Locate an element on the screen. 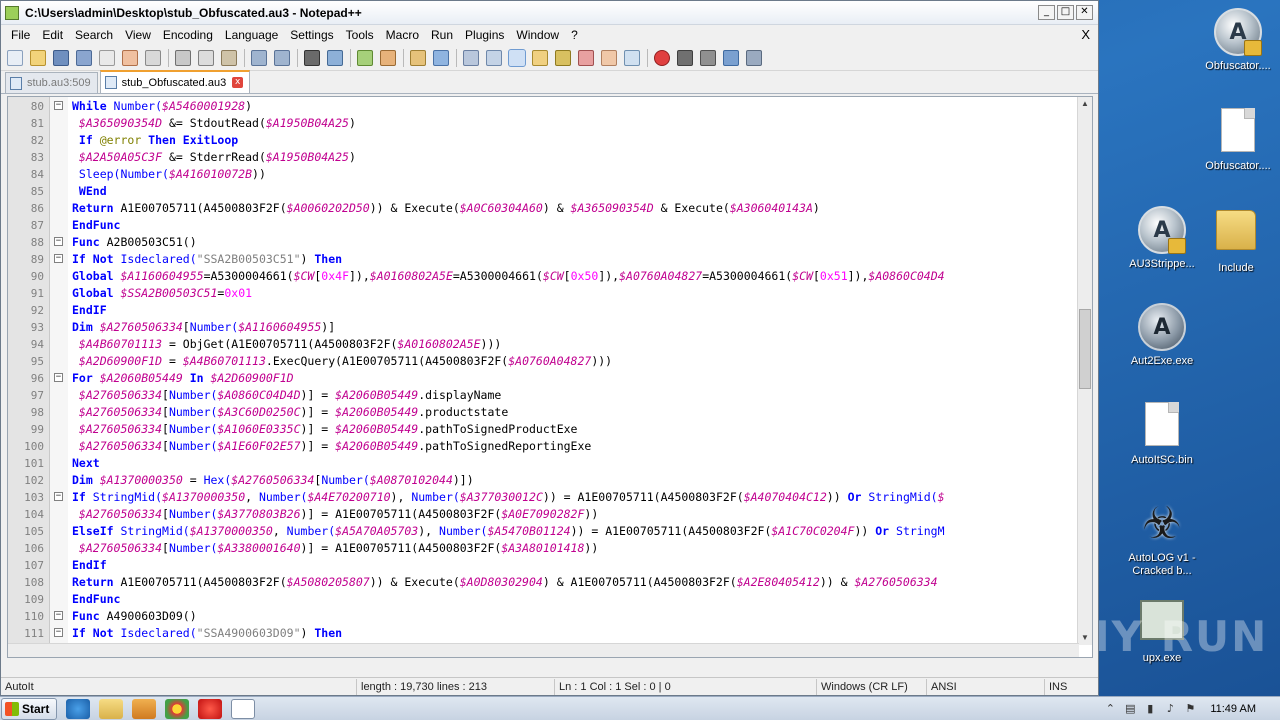 Image resolution: width=1280 pixels, height=720 pixels. copy-icon is located at coordinates (206, 57).